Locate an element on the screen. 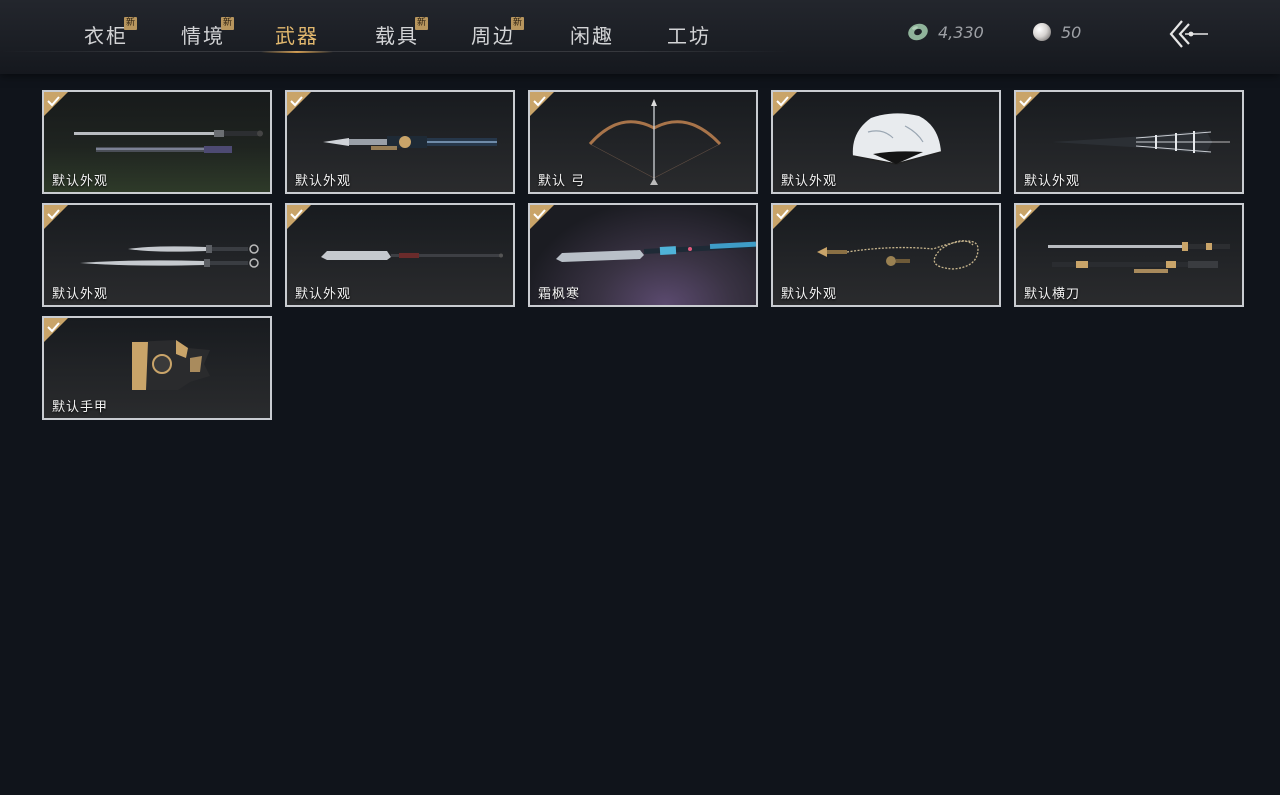  weapon-card-twin-blades: 默认外观 is located at coordinates (157, 255).